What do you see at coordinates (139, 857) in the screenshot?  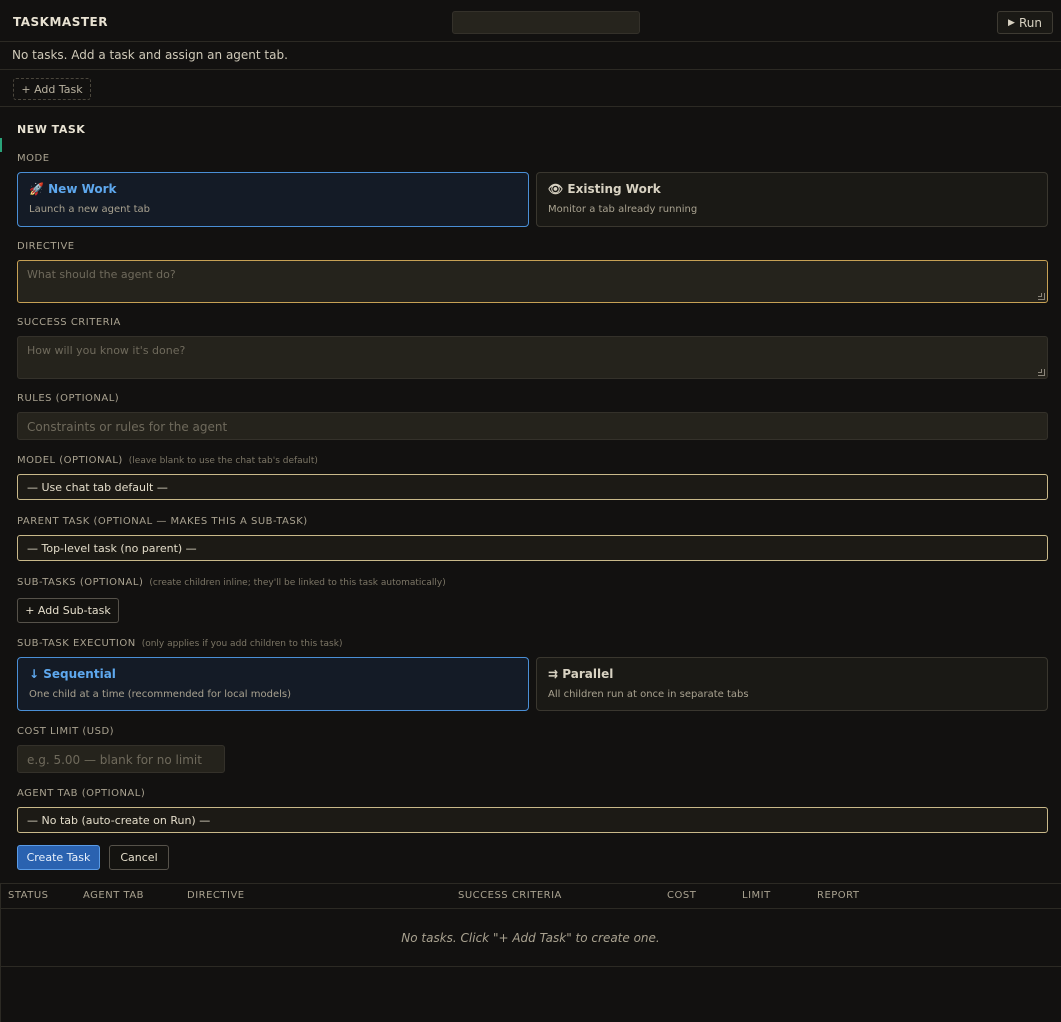 I see `cancel-button: Cancel` at bounding box center [139, 857].